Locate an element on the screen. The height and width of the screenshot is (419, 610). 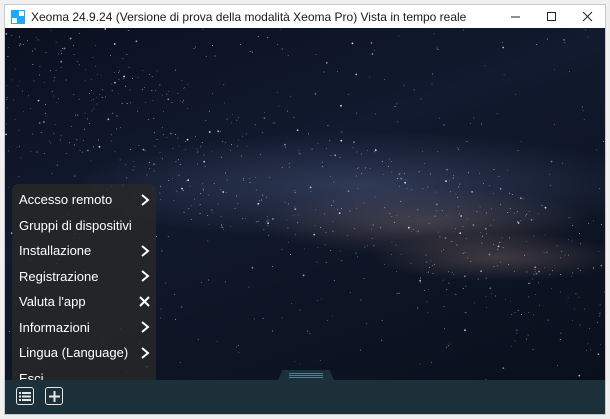
maximize-icon is located at coordinates (551, 16).